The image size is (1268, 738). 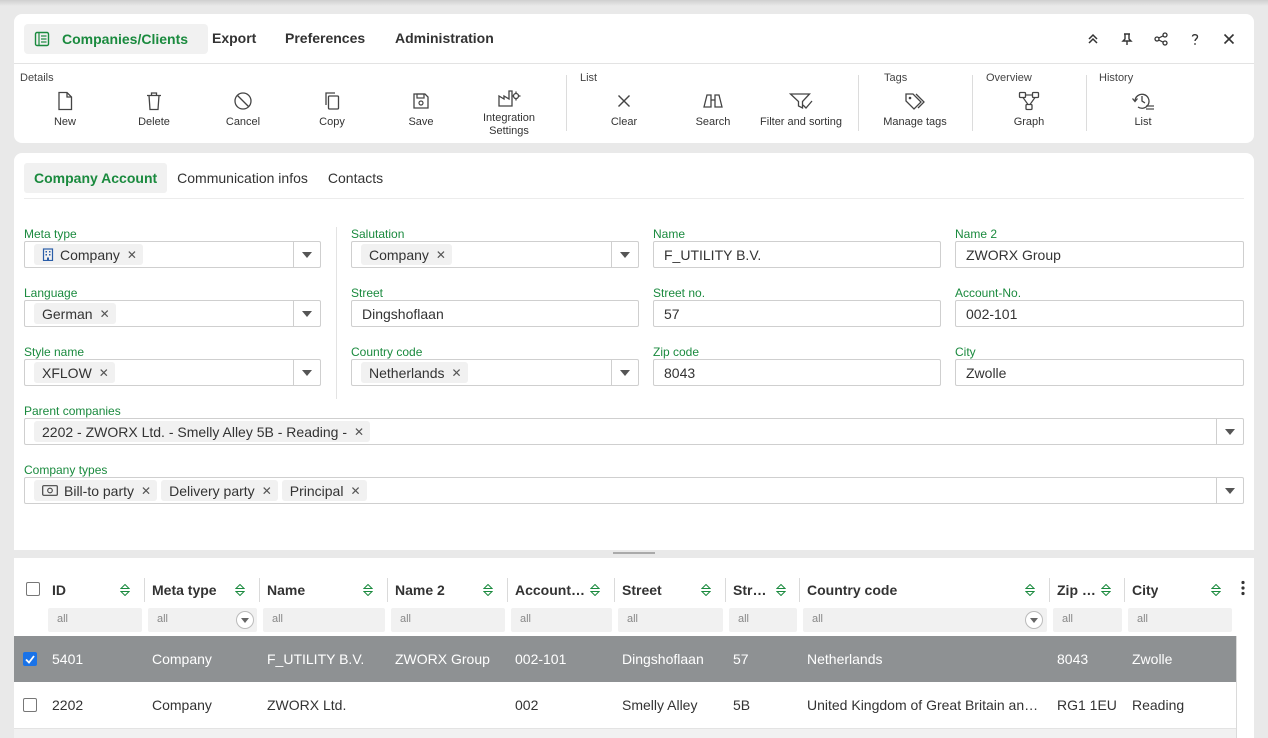 What do you see at coordinates (116, 39) in the screenshot?
I see `app-title-button: Companies/Clients` at bounding box center [116, 39].